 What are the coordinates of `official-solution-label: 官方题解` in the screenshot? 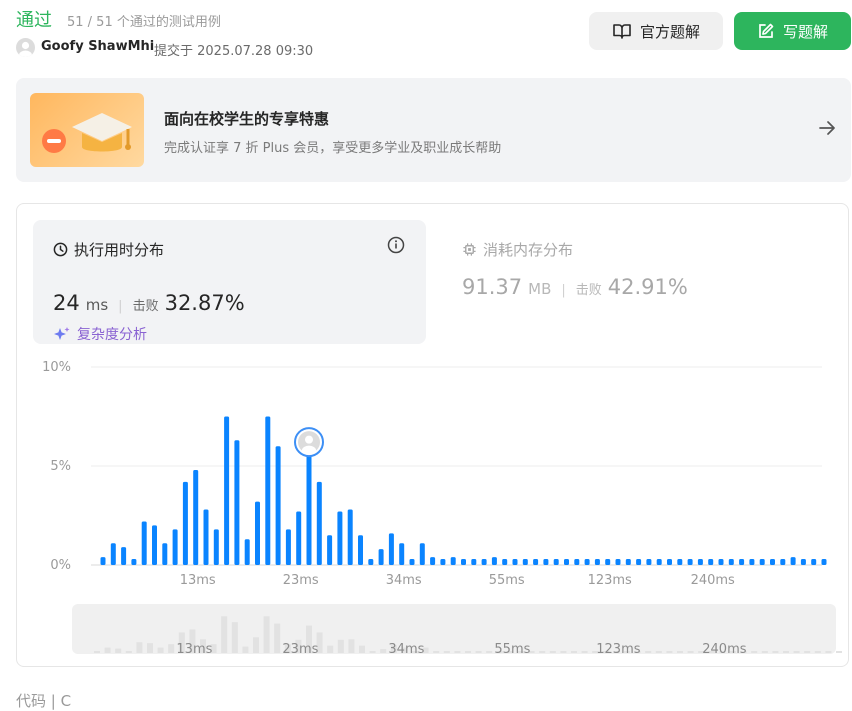 It's located at (669, 31).